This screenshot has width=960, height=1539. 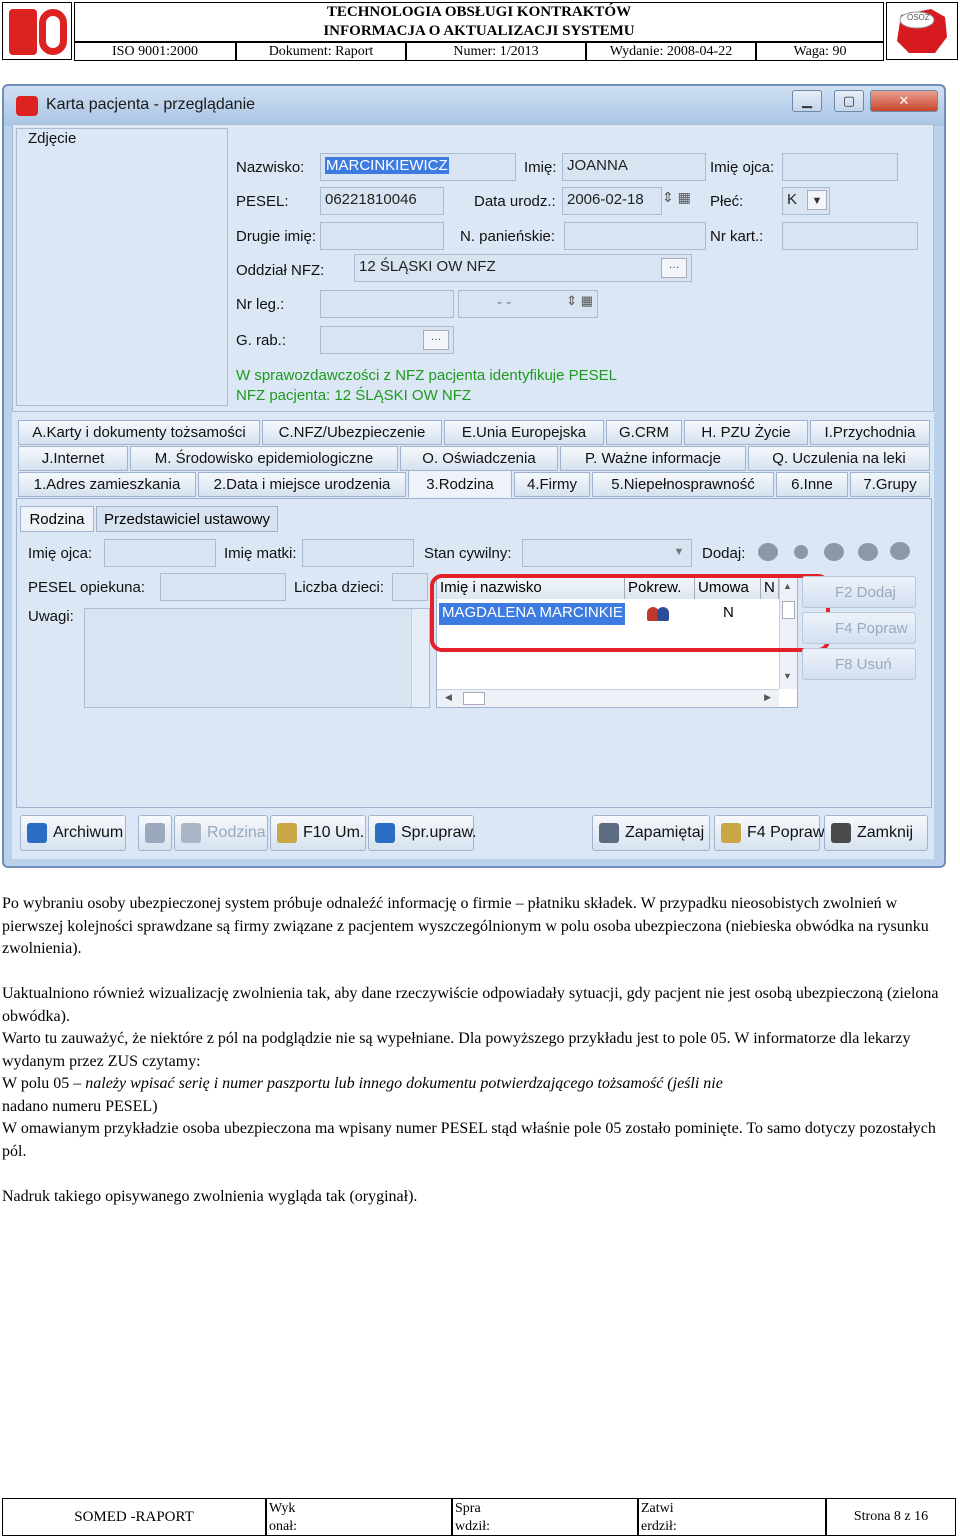 I want to click on tab-oswiadczenia: O. Oświadczenia, so click(x=479, y=458).